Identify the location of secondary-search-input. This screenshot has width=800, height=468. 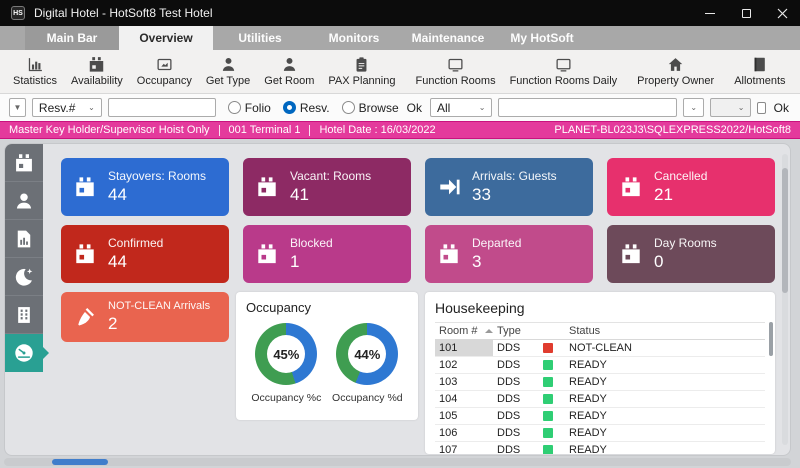
(588, 107).